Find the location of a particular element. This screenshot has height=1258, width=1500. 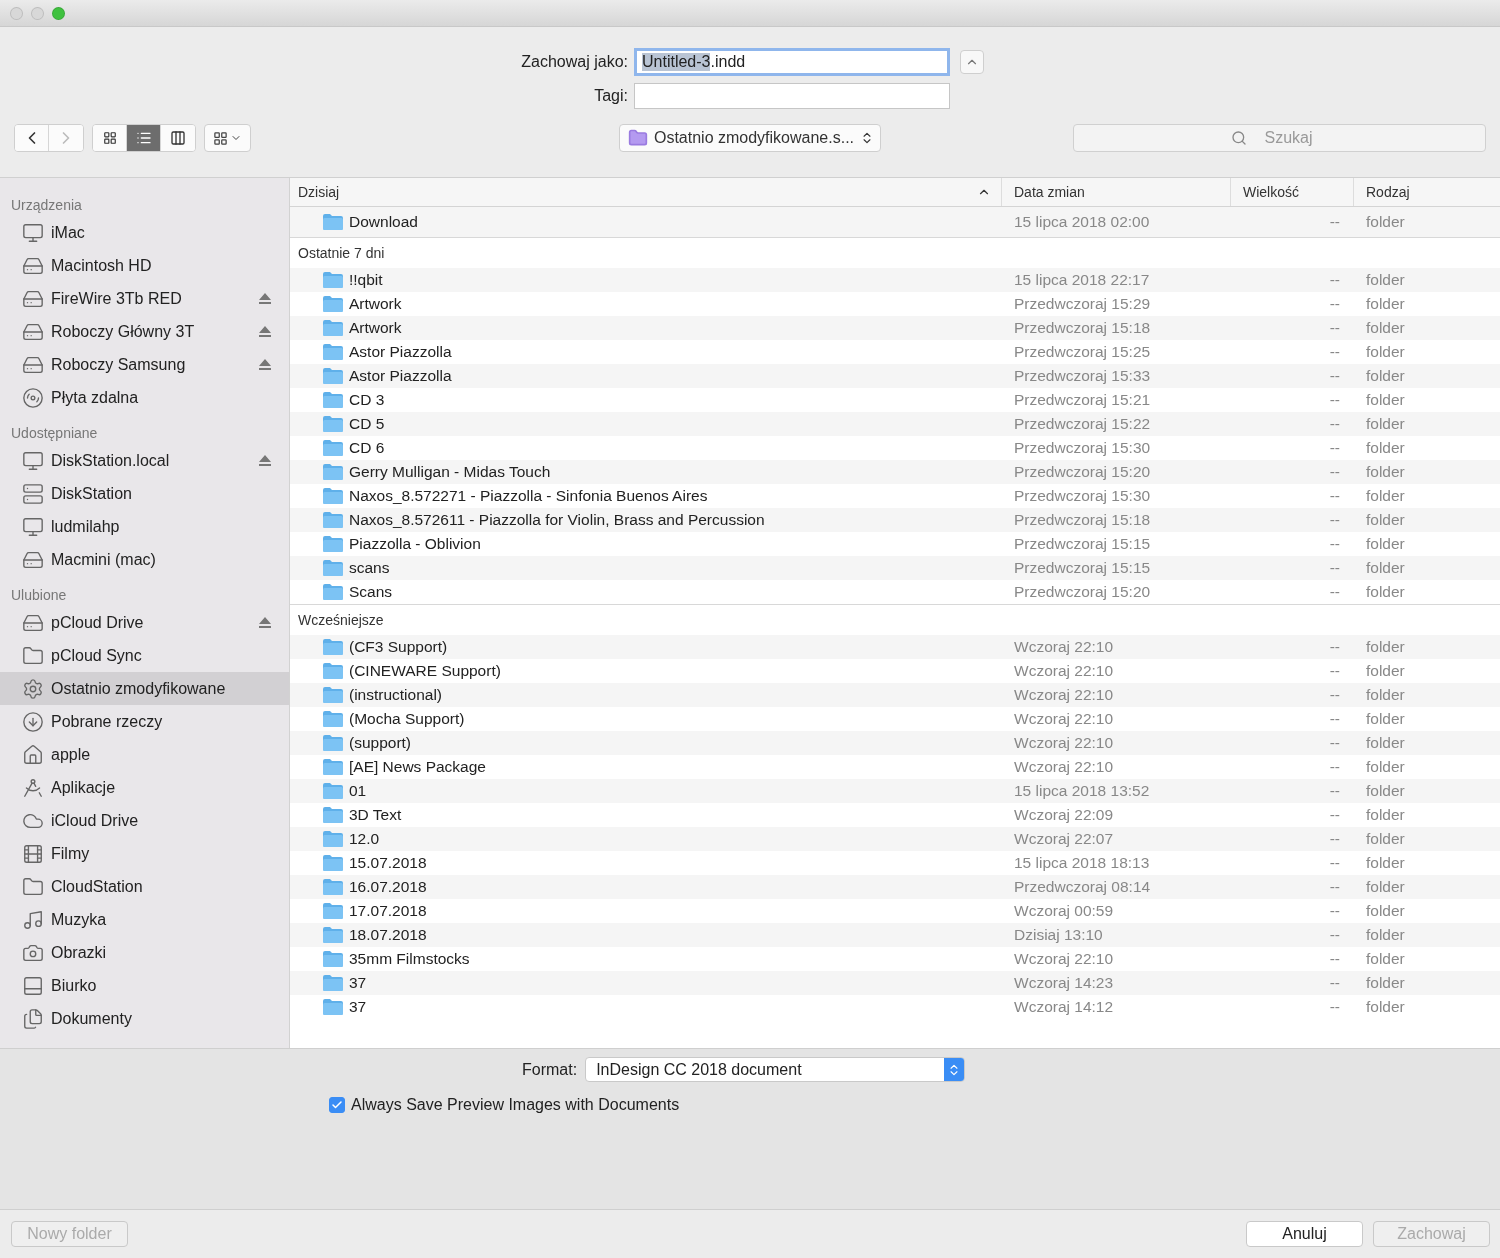

sidebar-item: Muzyka is located at coordinates (144, 919).